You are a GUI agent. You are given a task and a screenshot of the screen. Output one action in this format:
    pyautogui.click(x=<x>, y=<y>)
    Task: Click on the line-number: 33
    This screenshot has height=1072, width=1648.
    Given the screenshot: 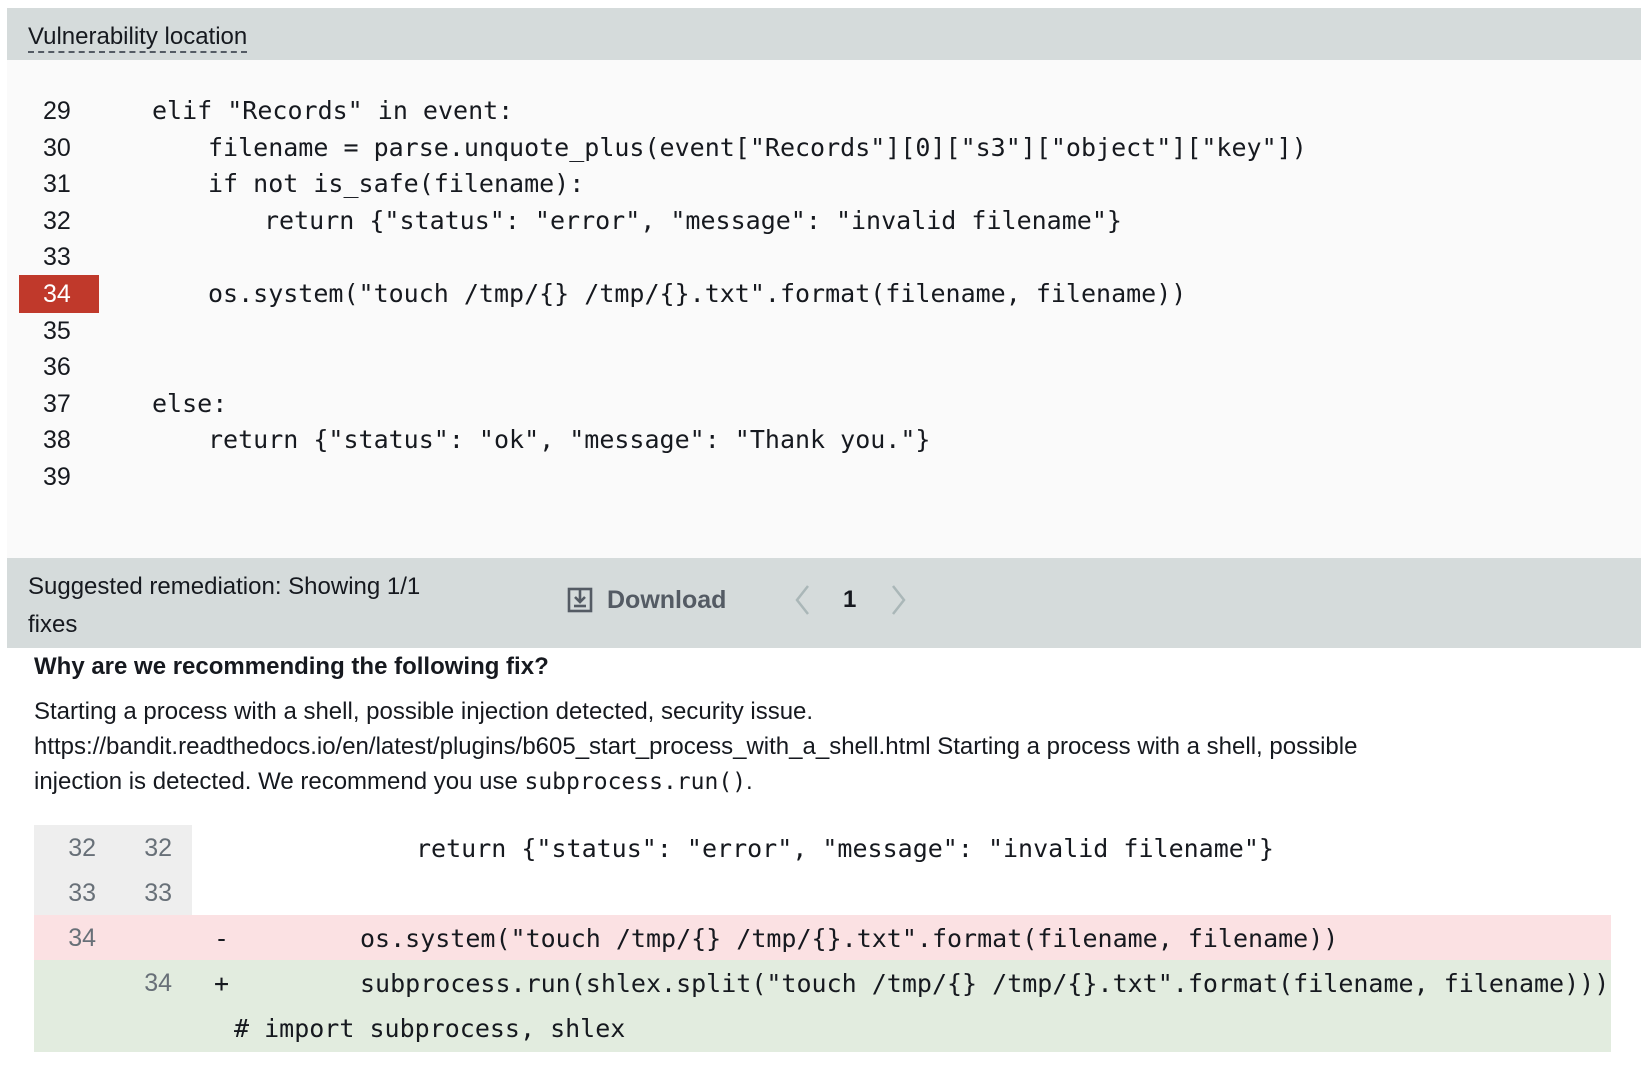 What is the action you would take?
    pyautogui.click(x=57, y=257)
    